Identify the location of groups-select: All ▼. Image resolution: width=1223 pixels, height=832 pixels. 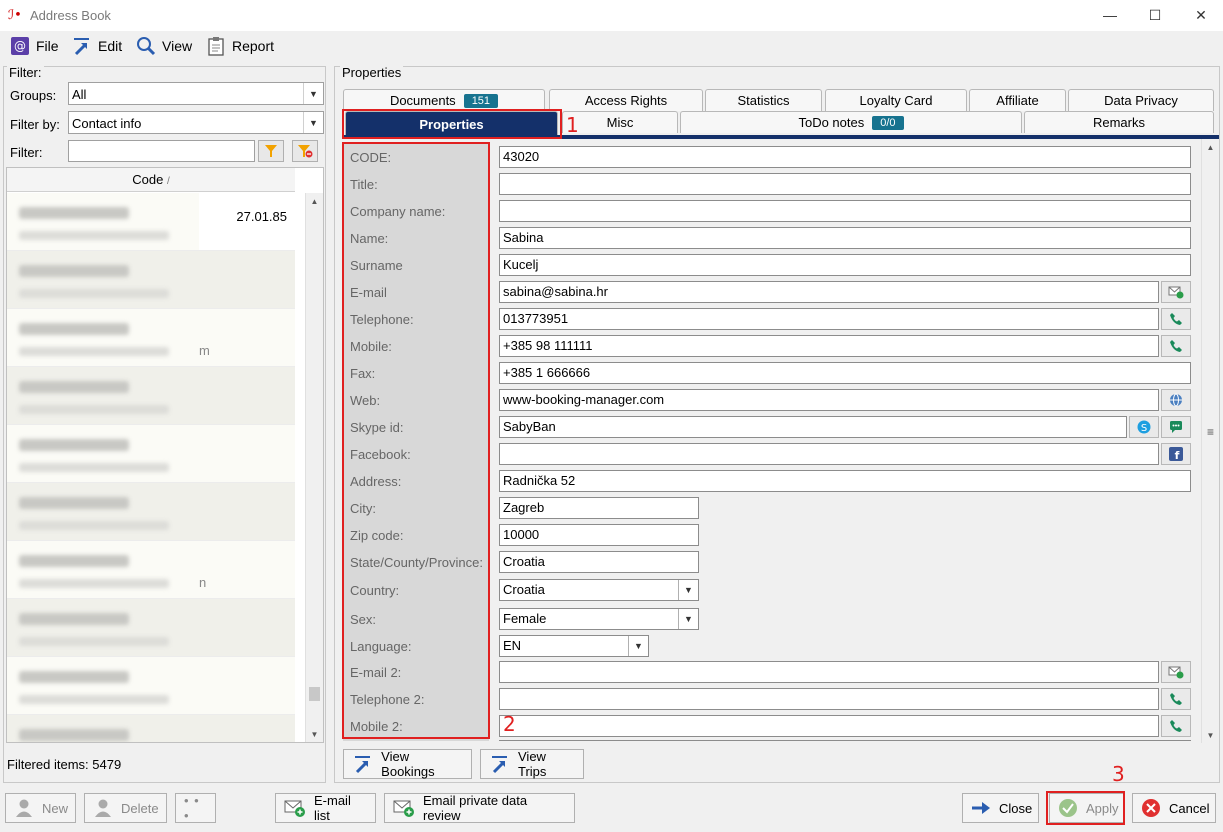
(196, 93).